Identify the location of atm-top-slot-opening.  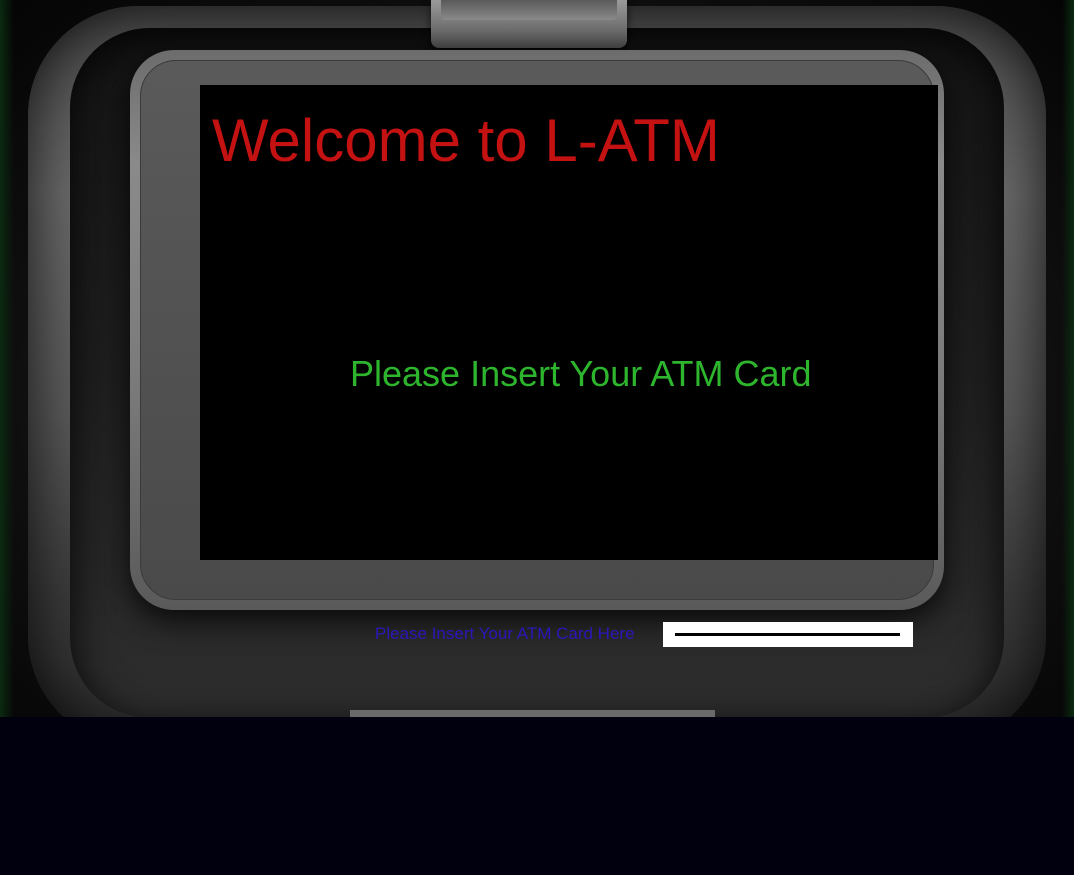
(529, 10).